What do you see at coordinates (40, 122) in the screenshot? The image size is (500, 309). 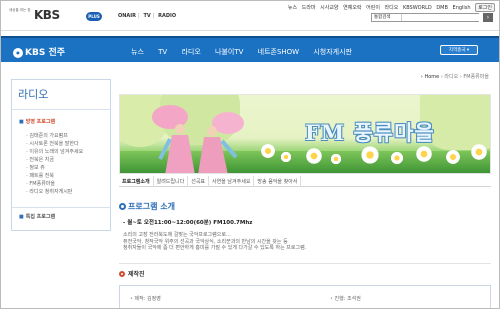 I see `sidebar-section-label: 방영 프로그램` at bounding box center [40, 122].